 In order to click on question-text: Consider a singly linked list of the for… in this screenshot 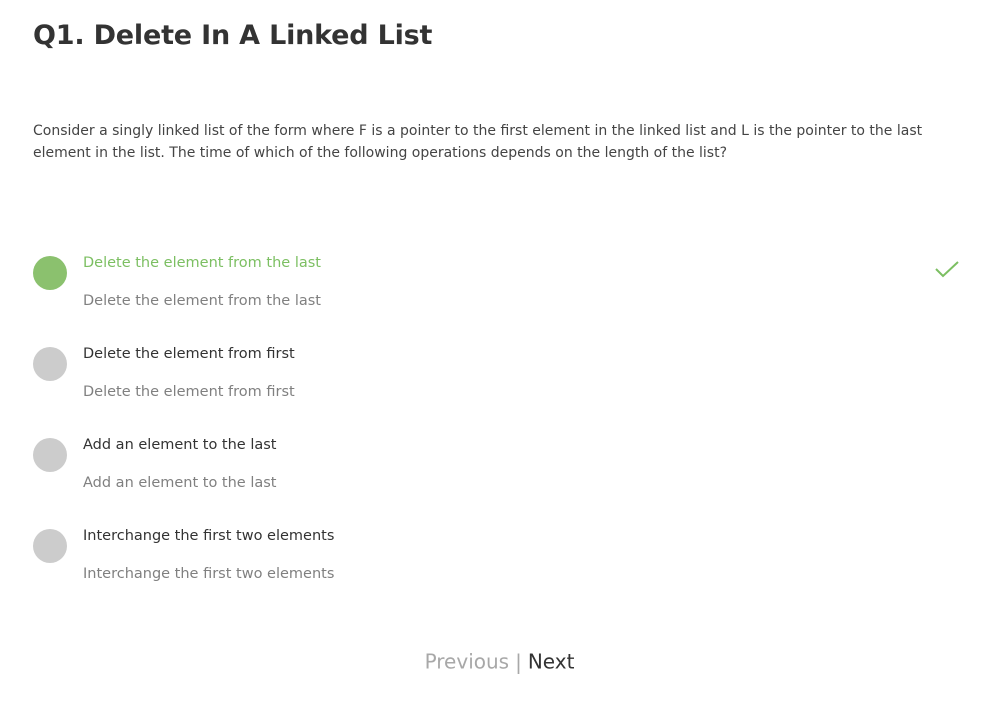, I will do `click(478, 142)`.